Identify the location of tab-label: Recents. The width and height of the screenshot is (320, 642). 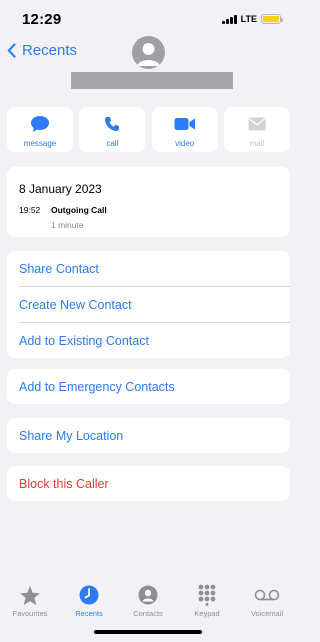
(89, 613).